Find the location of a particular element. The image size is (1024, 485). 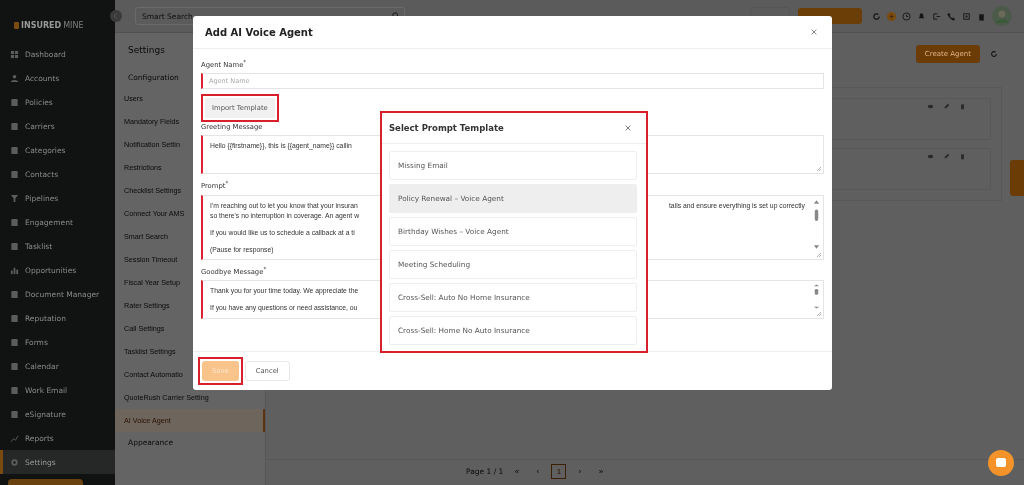

page-button: » is located at coordinates (601, 471).